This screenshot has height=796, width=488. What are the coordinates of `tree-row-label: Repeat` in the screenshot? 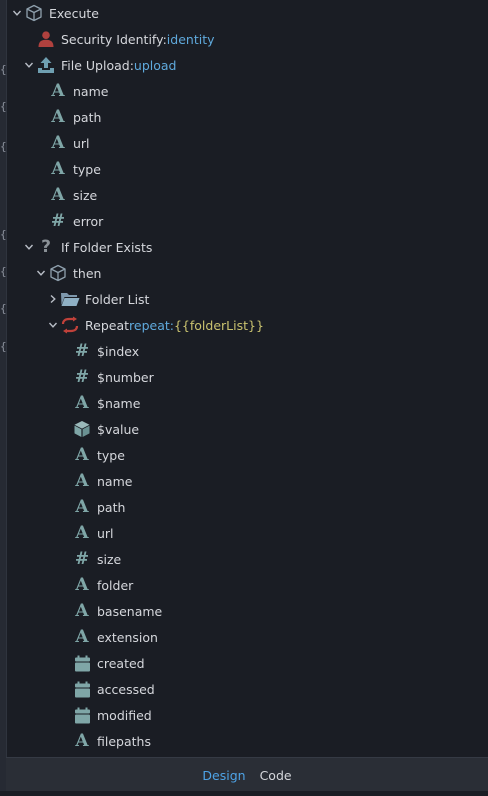 It's located at (107, 325).